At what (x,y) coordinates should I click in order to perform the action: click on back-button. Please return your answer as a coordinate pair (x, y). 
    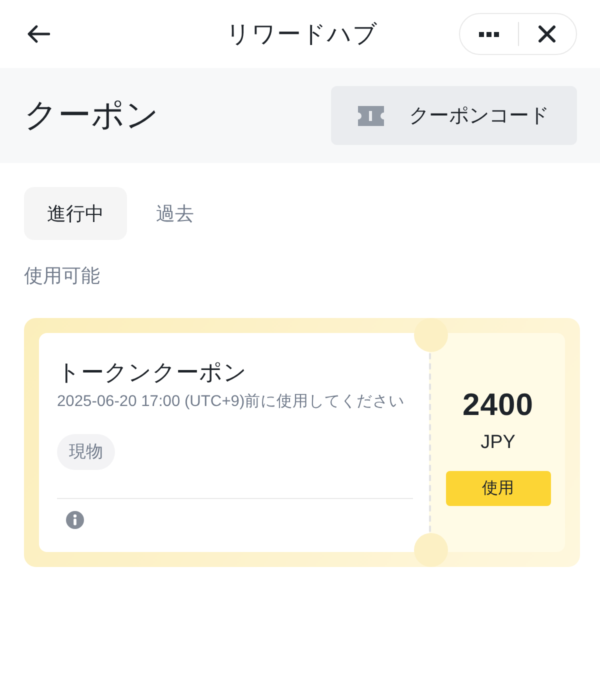
    Looking at the image, I should click on (38, 34).